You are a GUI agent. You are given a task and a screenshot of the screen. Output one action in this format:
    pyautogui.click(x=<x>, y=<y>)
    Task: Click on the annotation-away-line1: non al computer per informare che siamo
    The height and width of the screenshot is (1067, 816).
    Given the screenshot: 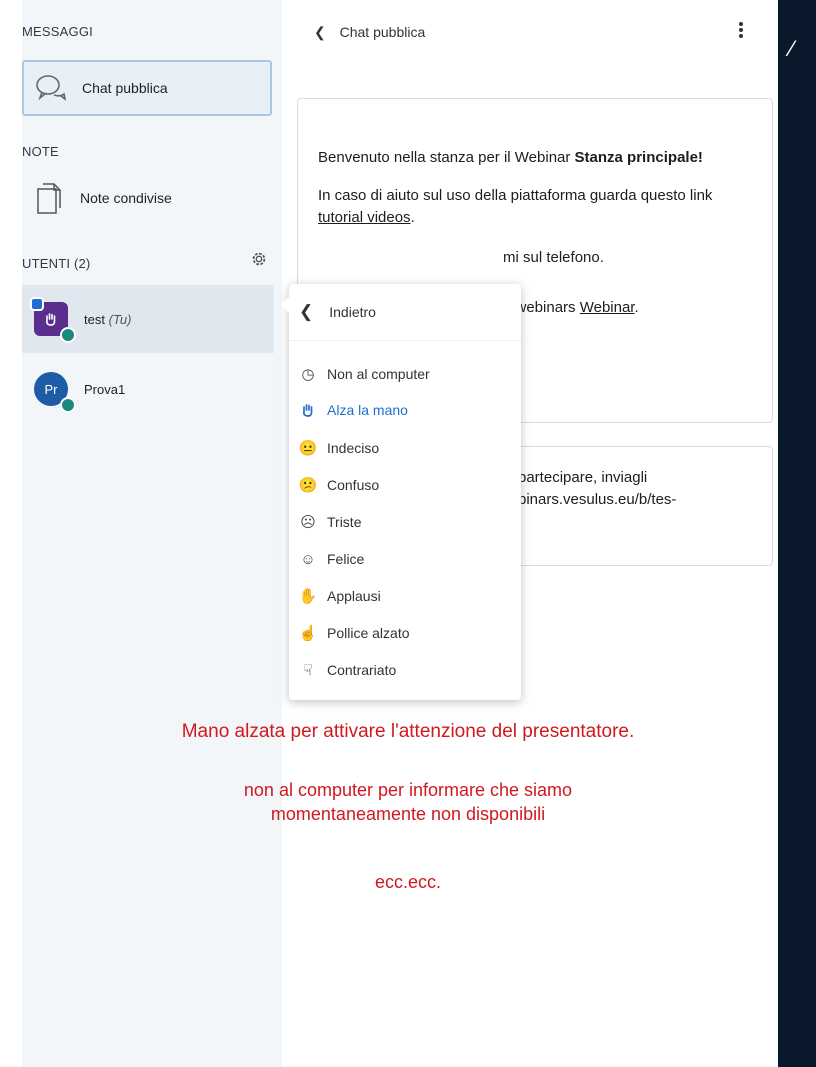 What is the action you would take?
    pyautogui.click(x=408, y=790)
    